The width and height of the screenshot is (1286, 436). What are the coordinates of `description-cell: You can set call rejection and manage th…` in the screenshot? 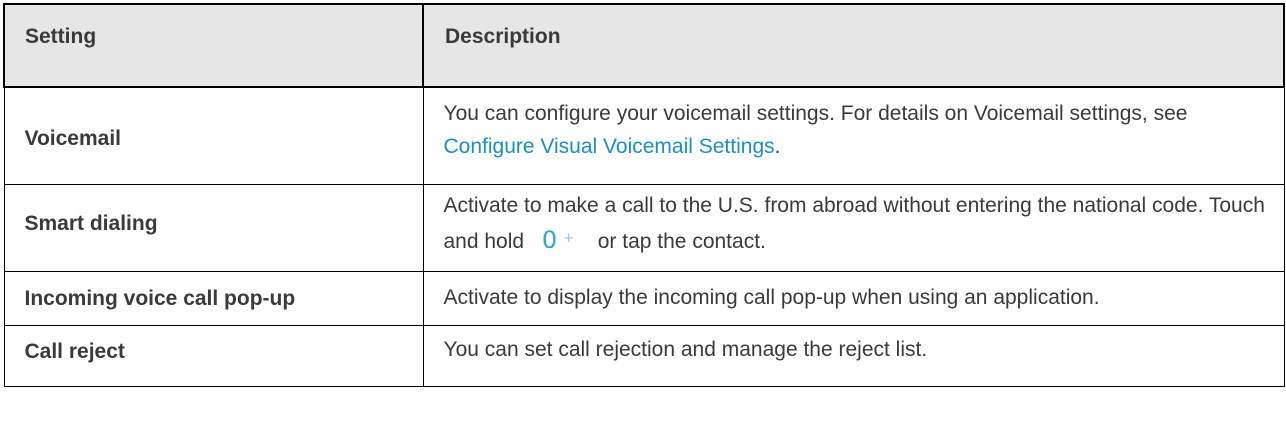 It's located at (853, 356).